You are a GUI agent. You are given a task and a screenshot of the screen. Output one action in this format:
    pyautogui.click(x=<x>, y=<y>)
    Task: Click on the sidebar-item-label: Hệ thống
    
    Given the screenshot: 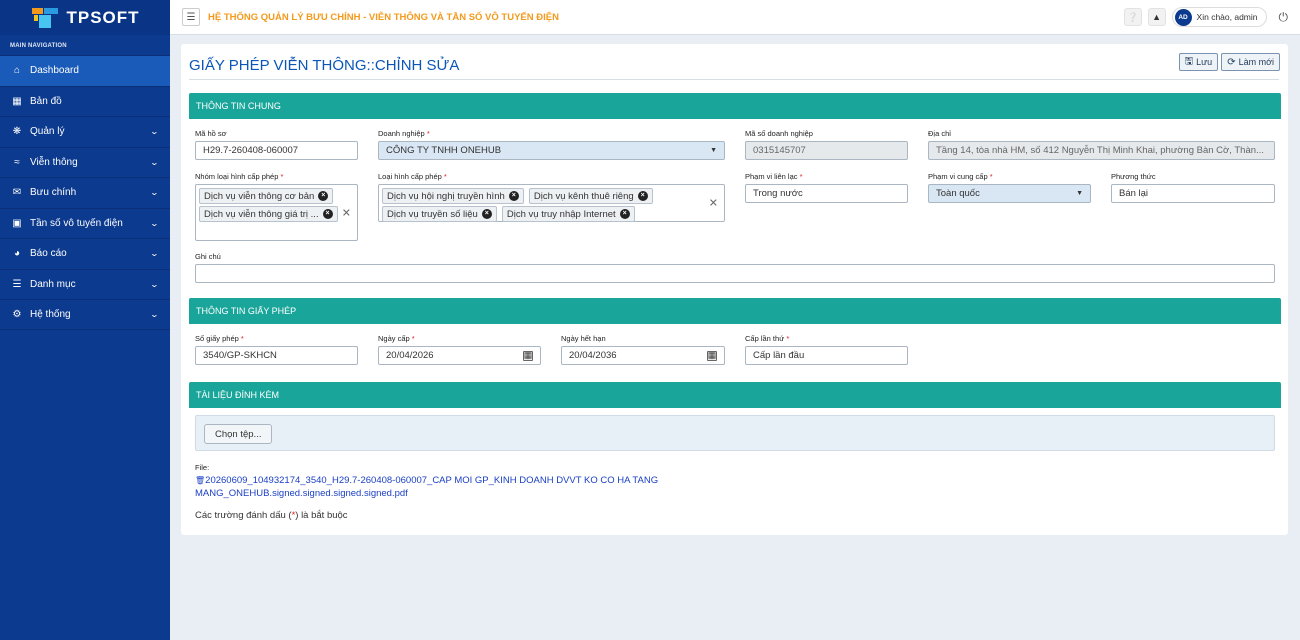 What is the action you would take?
    pyautogui.click(x=50, y=314)
    